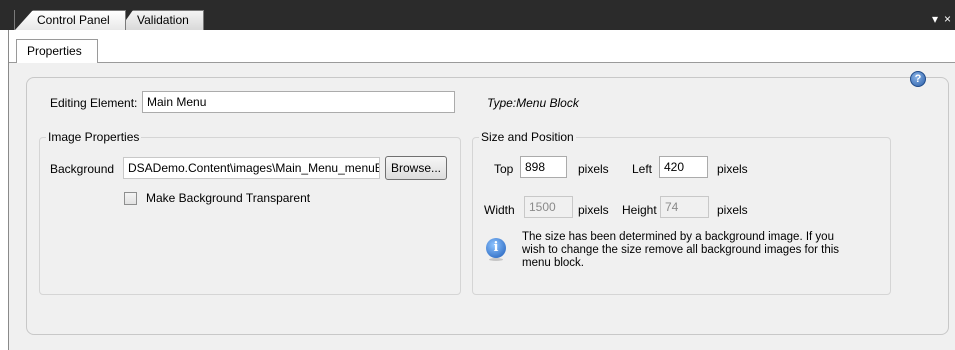 The height and width of the screenshot is (350, 955). What do you see at coordinates (477, 15) in the screenshot?
I see `document-tab-bar: Control Panel Validation ▾ ×` at bounding box center [477, 15].